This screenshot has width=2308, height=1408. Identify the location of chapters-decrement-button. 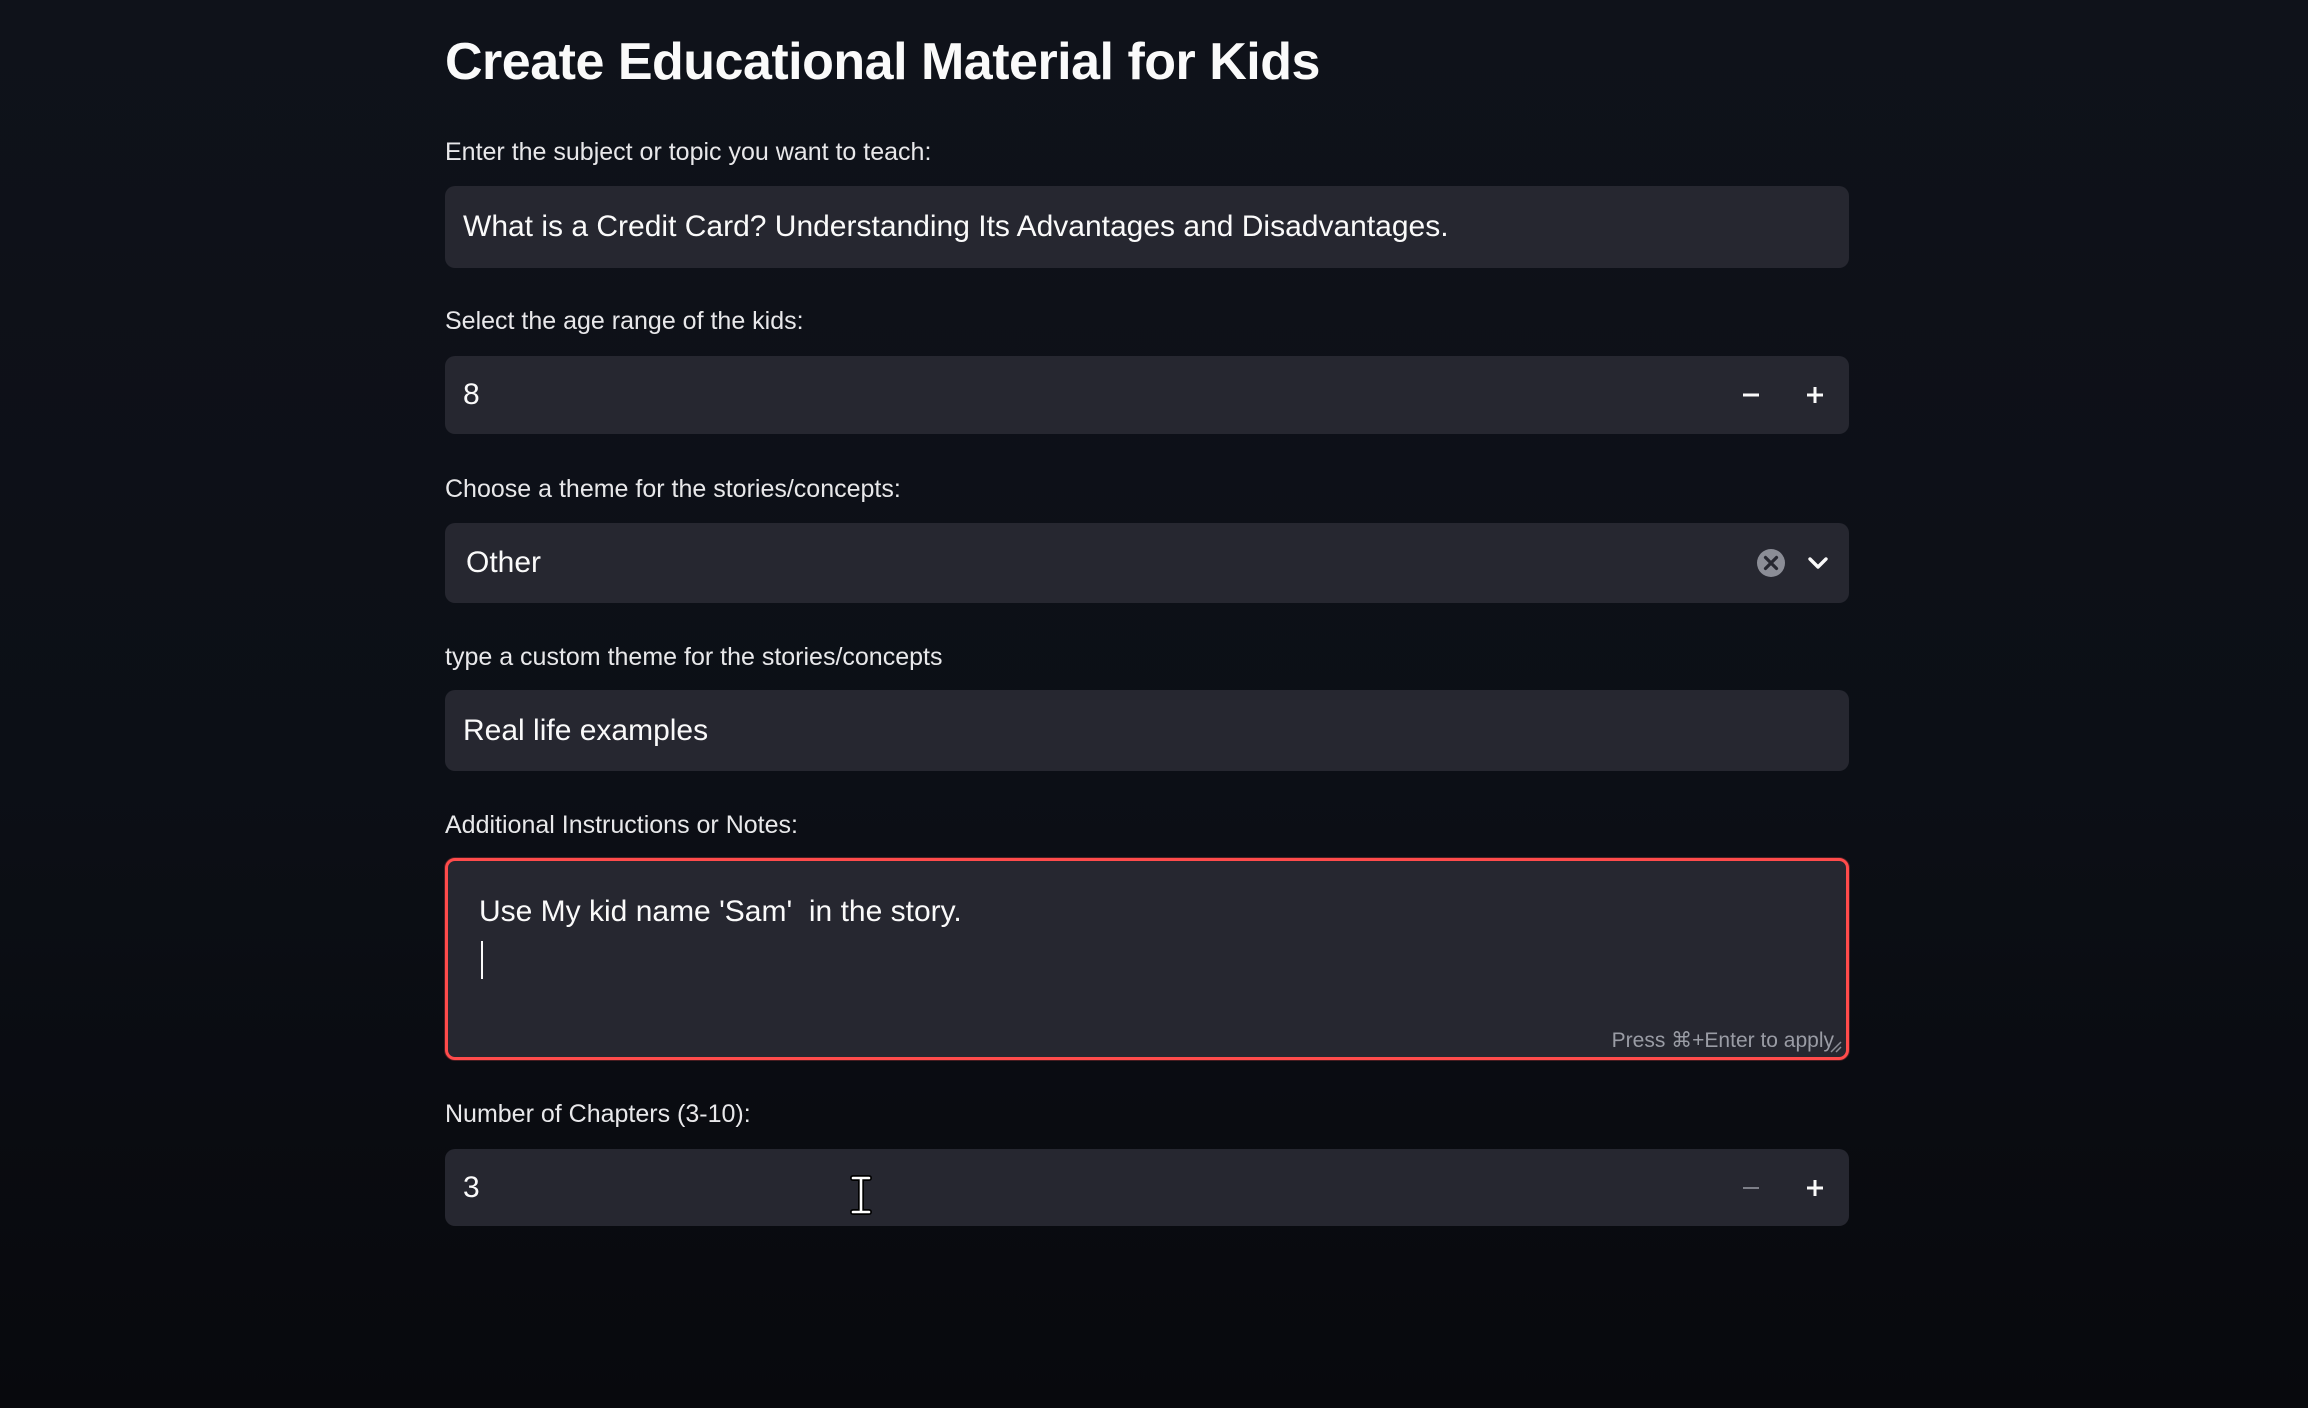
(1751, 1187).